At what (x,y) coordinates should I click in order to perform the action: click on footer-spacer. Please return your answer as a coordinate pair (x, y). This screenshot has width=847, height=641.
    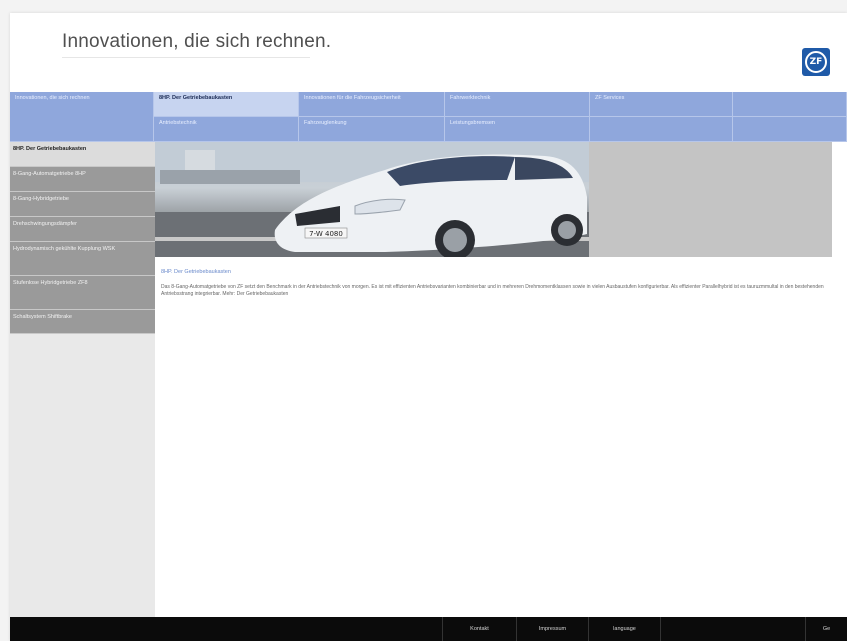
    Looking at the image, I should click on (733, 629).